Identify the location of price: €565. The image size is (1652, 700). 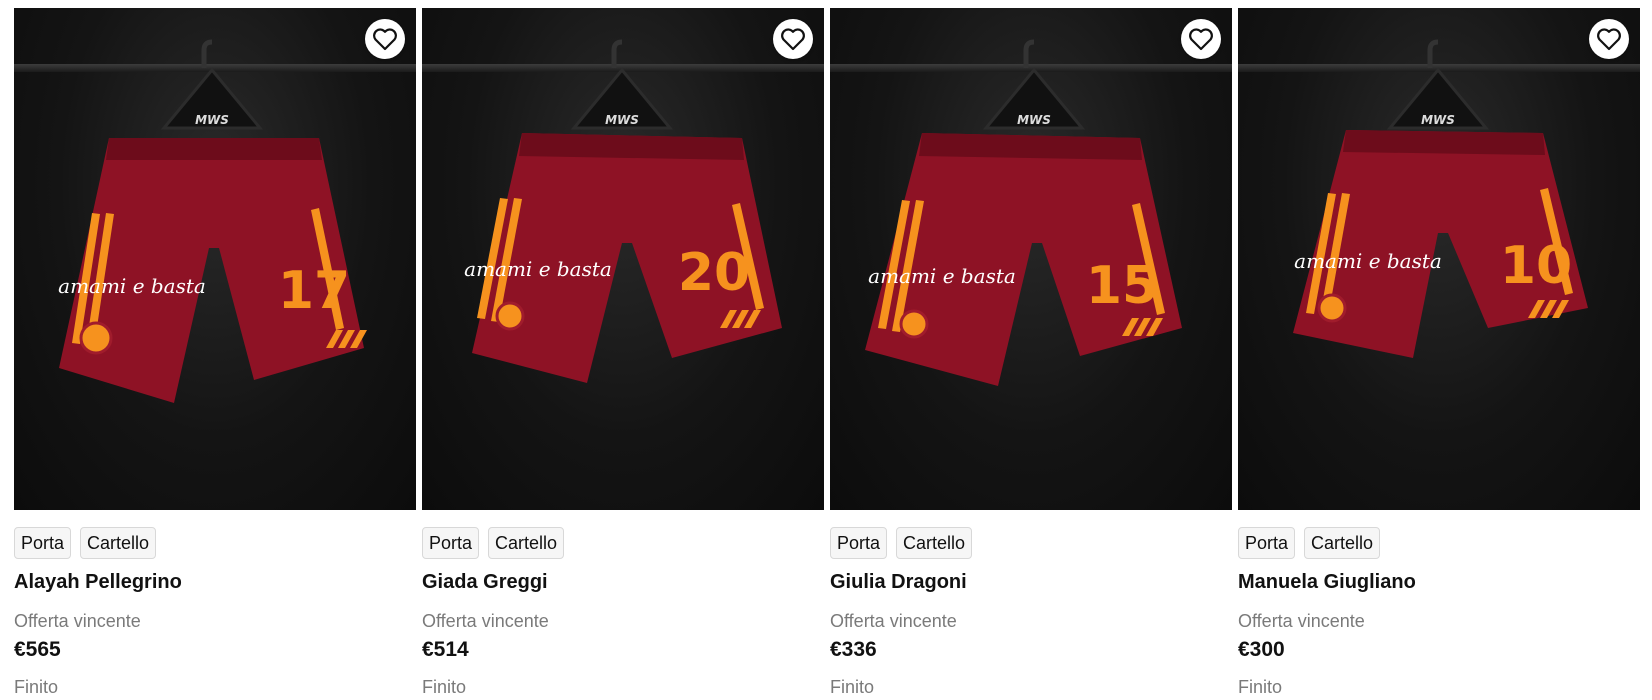
(37, 649).